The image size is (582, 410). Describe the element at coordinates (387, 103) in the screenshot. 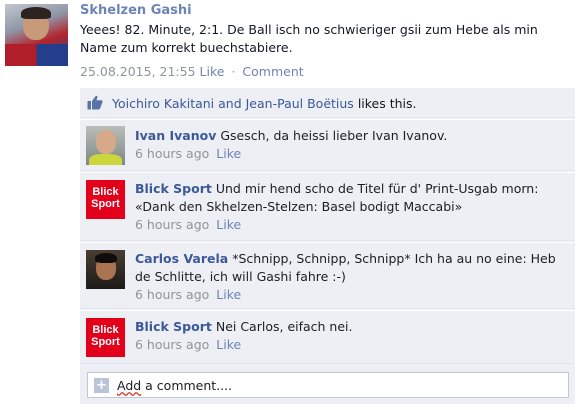

I see `likes-suffix: likes this.` at that location.